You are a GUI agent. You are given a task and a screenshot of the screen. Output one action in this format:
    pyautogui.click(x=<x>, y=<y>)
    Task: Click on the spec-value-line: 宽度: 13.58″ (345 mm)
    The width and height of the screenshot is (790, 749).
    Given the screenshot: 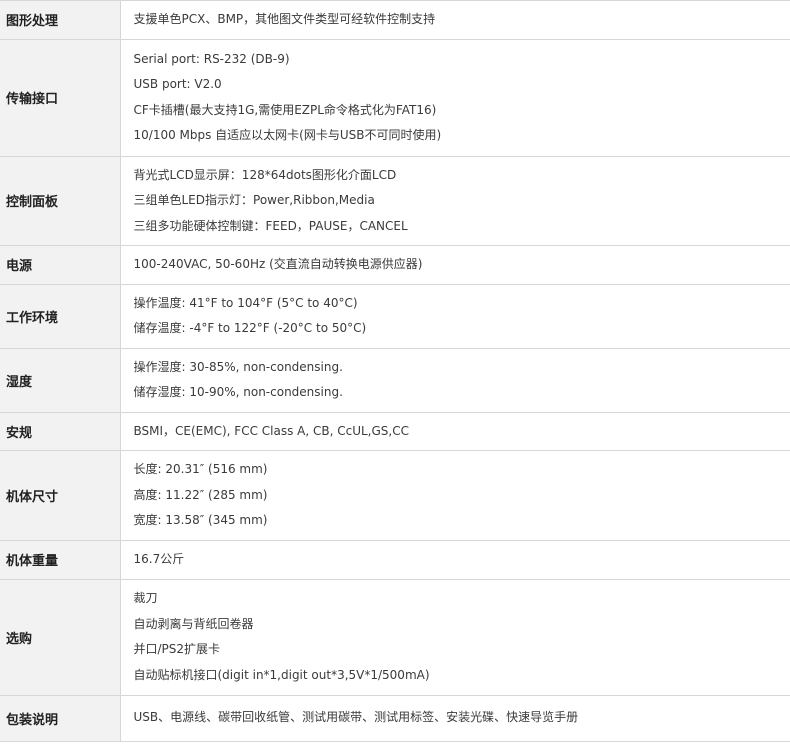 What is the action you would take?
    pyautogui.click(x=200, y=520)
    